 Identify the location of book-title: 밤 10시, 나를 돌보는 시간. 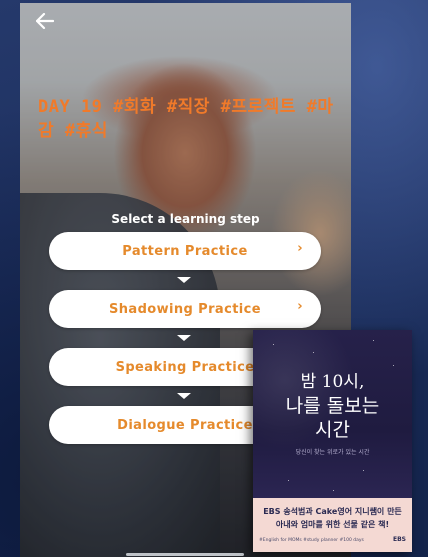
(332, 406).